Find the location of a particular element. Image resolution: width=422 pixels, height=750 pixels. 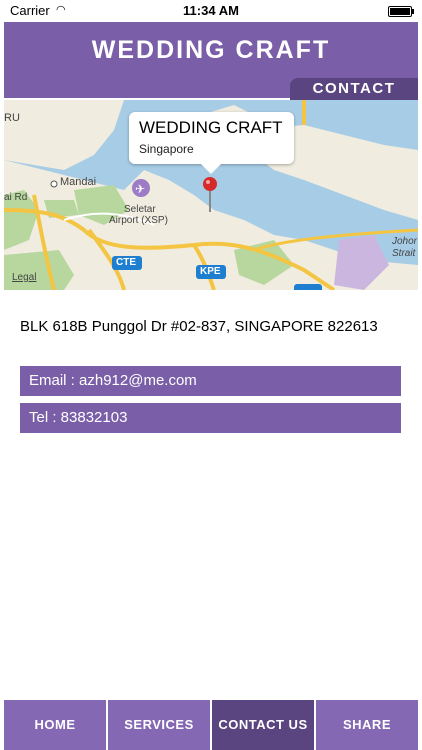

nav-share-button: SHARE is located at coordinates (367, 725).